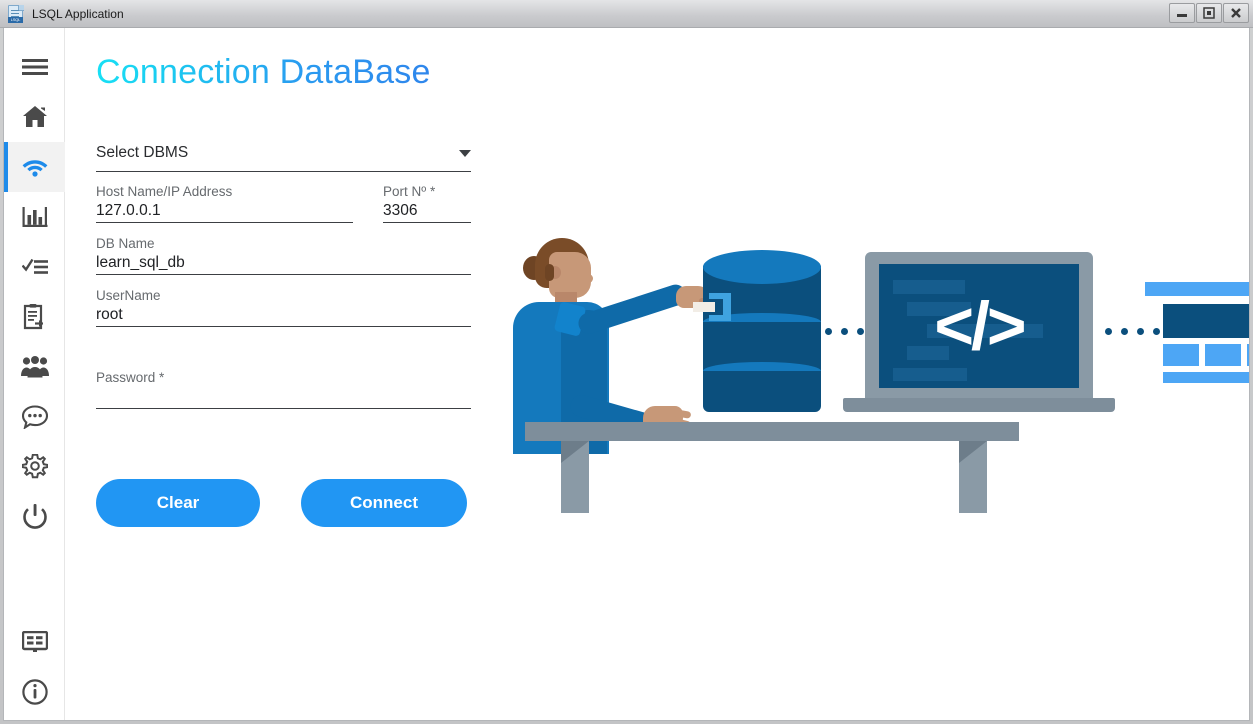  I want to click on connect-button: Connect, so click(384, 503).